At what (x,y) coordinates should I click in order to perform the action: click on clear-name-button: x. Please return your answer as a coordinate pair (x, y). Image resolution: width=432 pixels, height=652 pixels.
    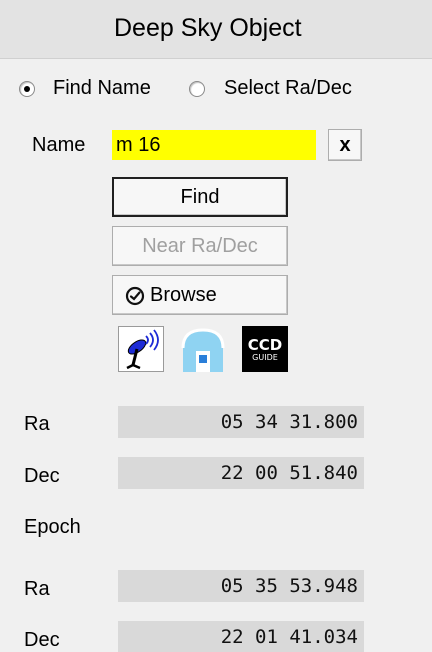
    Looking at the image, I should click on (345, 145).